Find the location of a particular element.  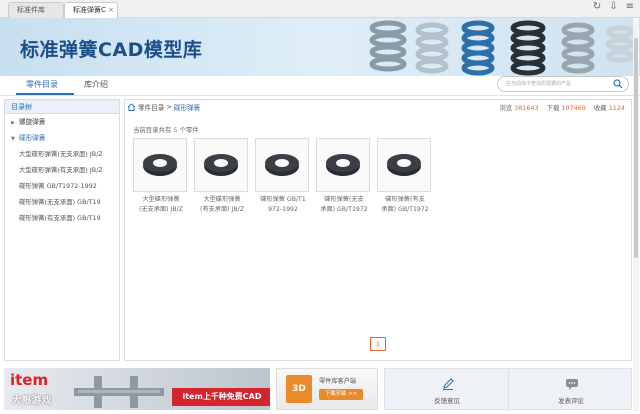

tab-label: 标准件库 is located at coordinates (31, 10).